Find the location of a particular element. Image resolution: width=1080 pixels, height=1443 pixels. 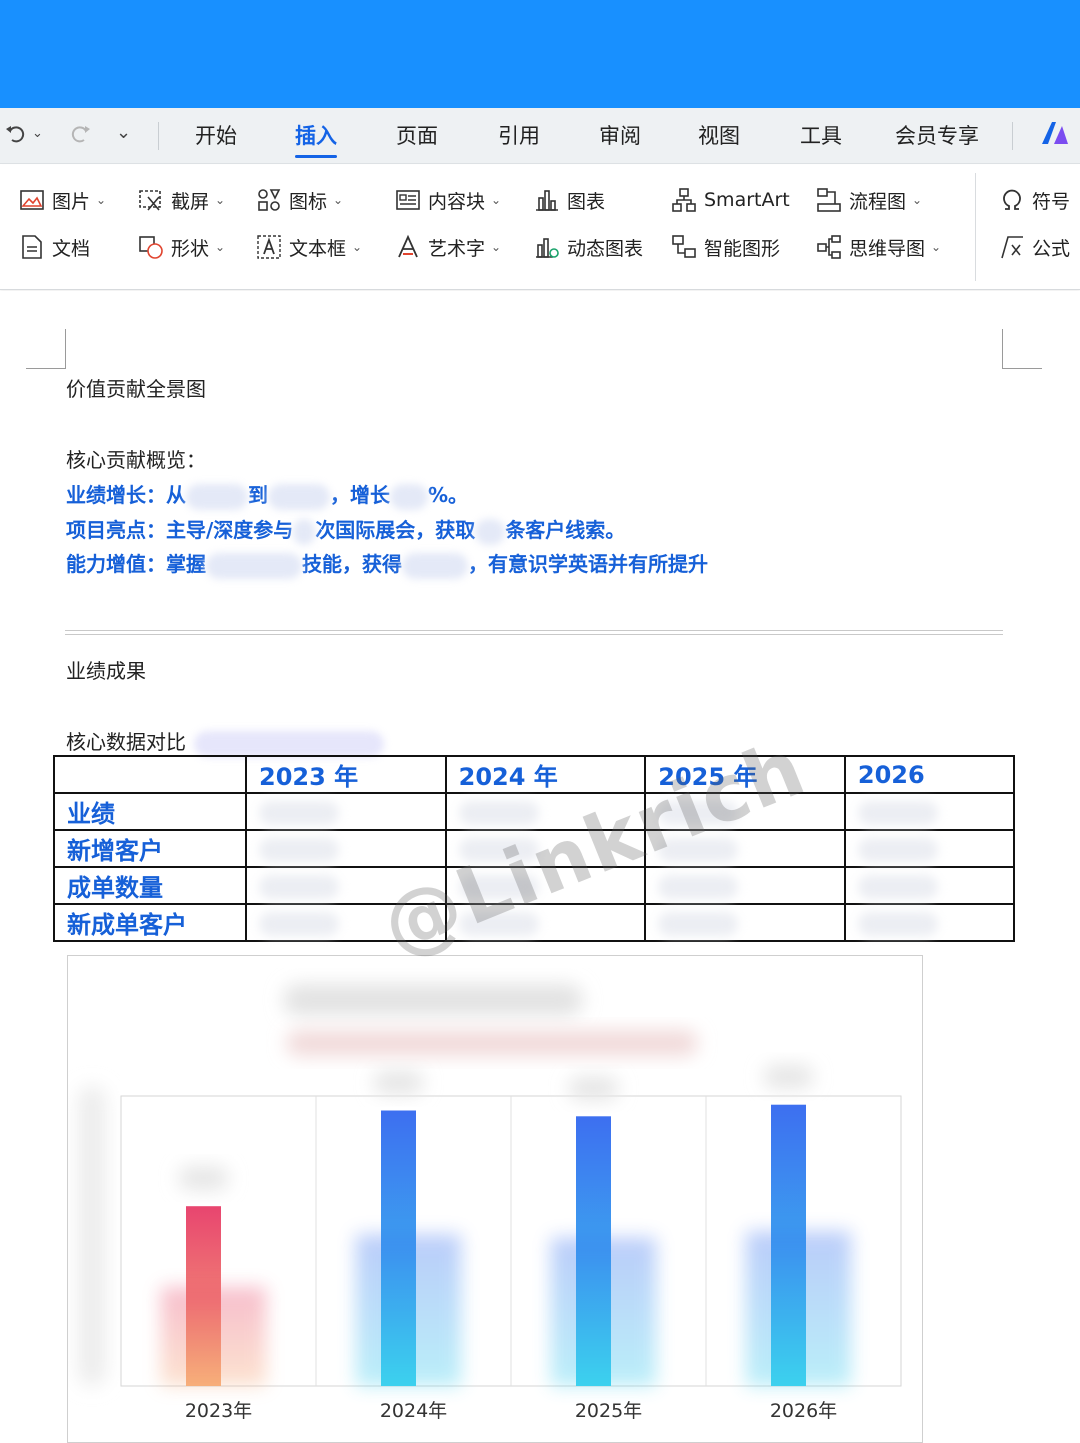

shapes-icon is located at coordinates (151, 247).